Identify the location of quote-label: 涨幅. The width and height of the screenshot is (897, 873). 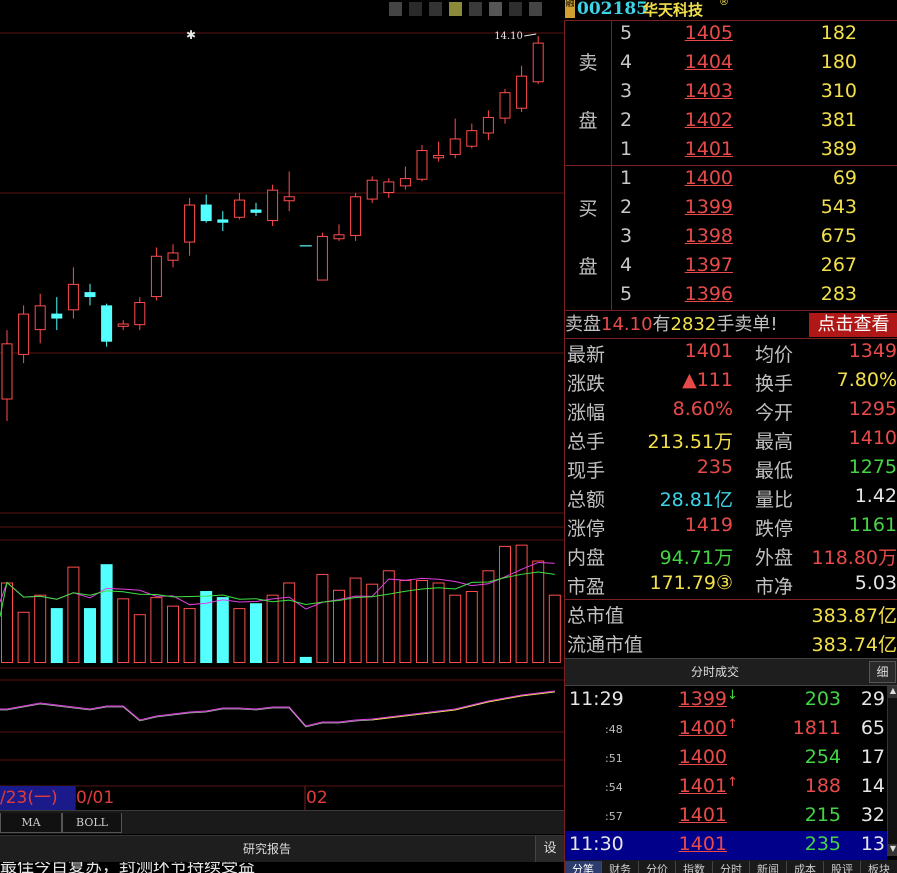
(586, 413).